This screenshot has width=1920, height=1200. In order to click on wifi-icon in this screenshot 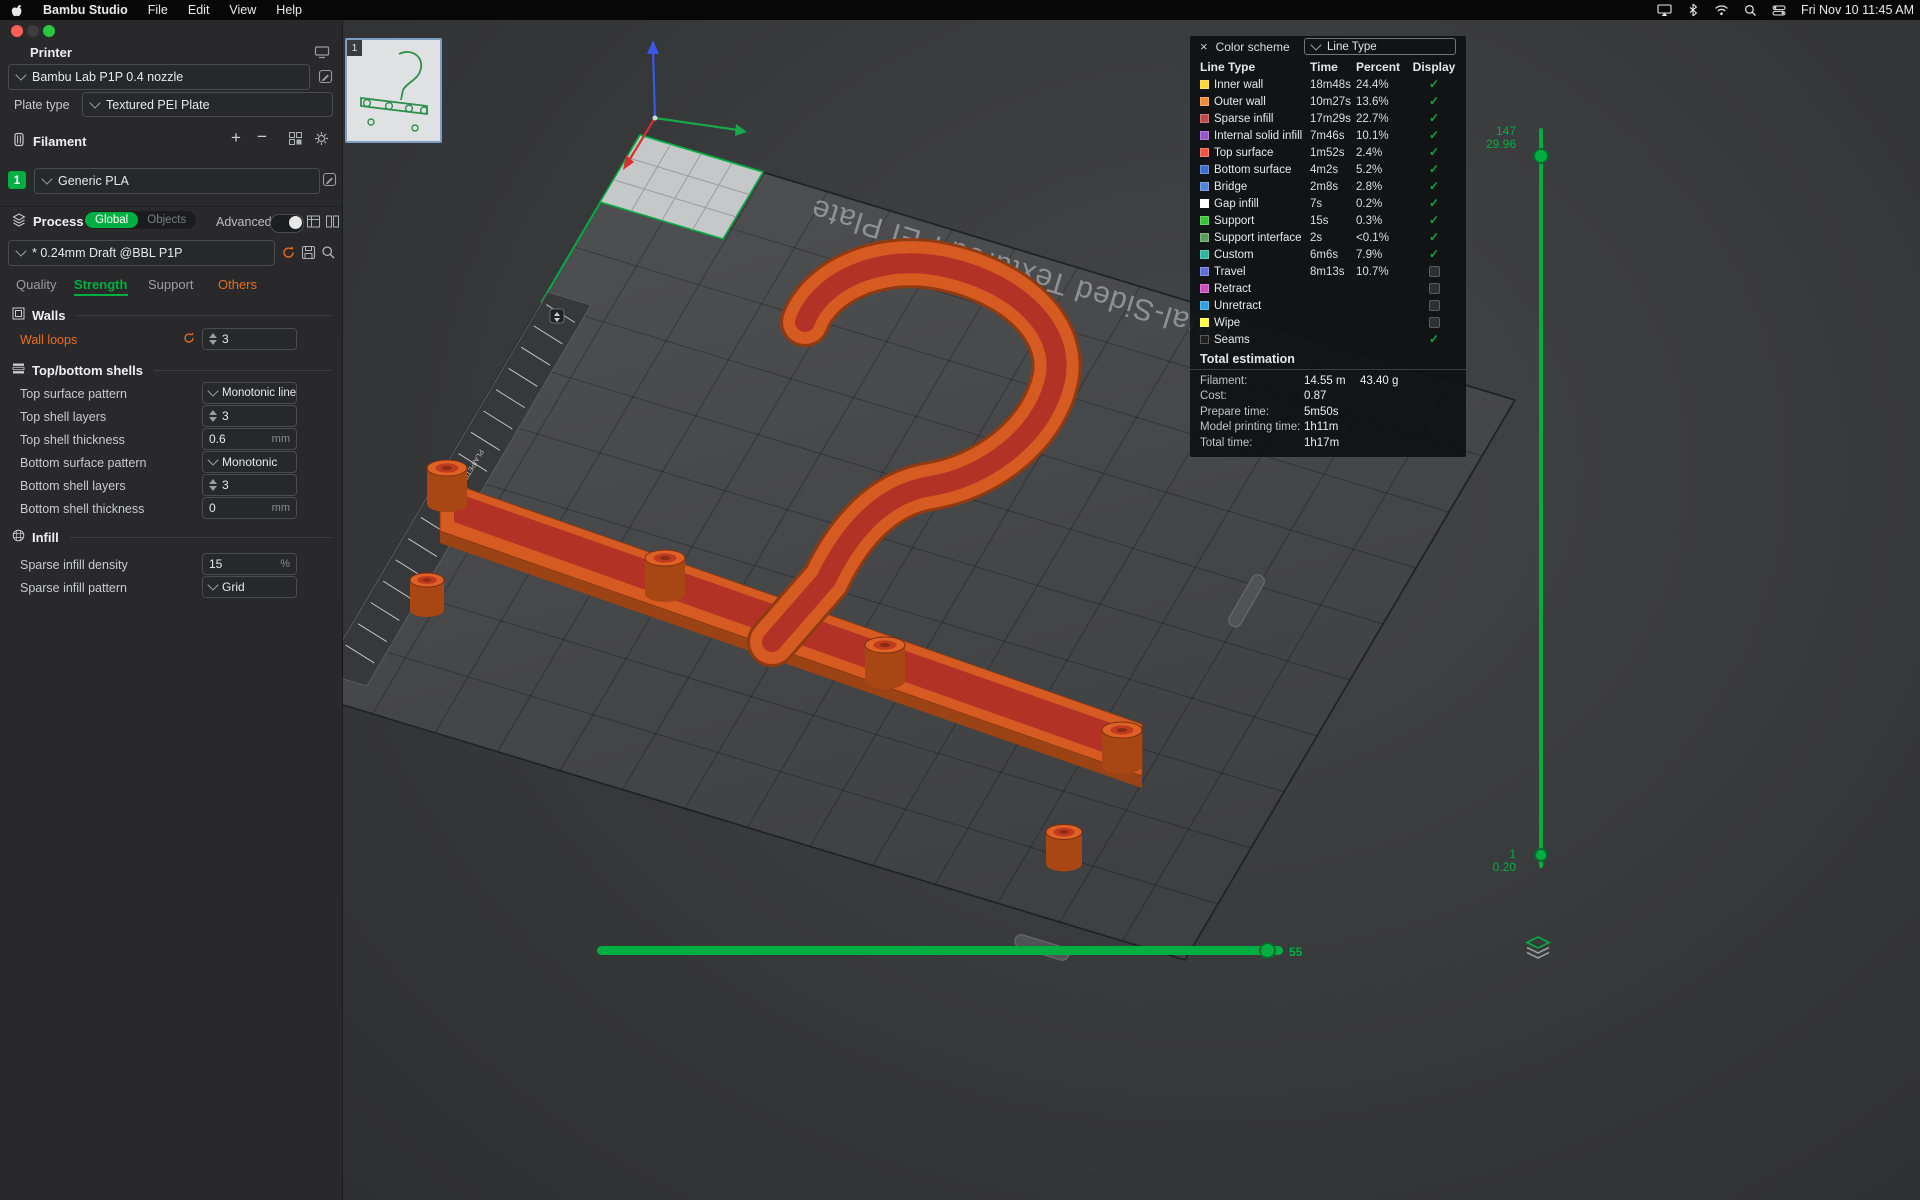, I will do `click(1721, 10)`.